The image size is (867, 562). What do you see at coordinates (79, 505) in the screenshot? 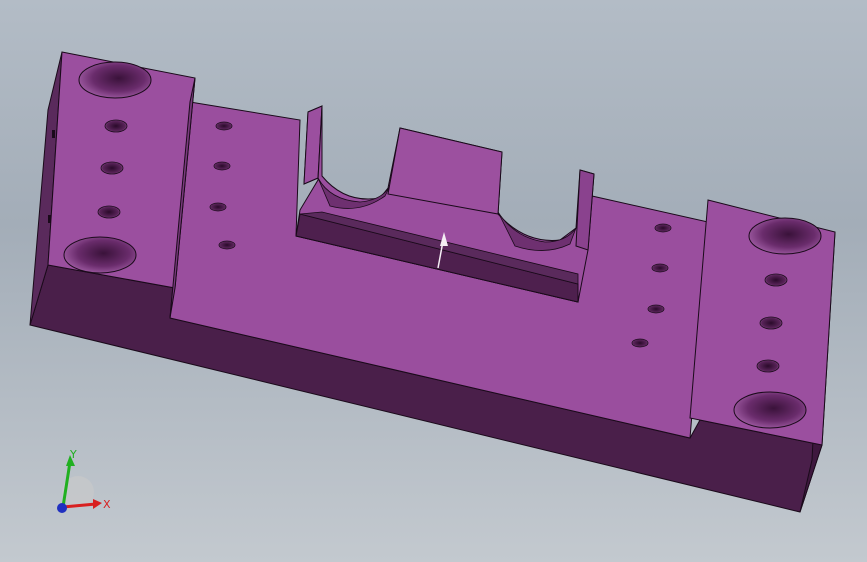
I see `x-axis-line` at bounding box center [79, 505].